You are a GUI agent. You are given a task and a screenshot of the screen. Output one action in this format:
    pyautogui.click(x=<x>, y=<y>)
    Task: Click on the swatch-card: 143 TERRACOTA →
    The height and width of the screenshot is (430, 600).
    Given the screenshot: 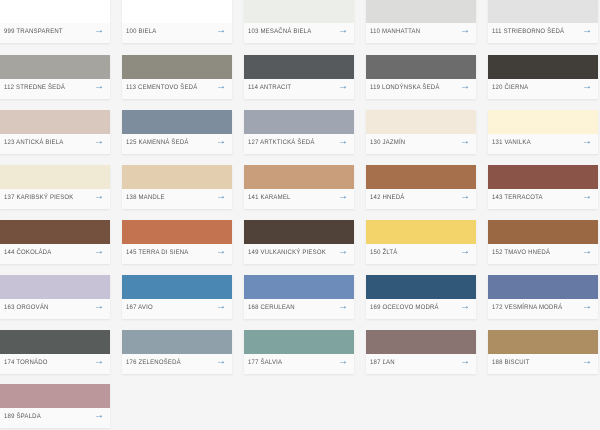 What is the action you would take?
    pyautogui.click(x=543, y=187)
    